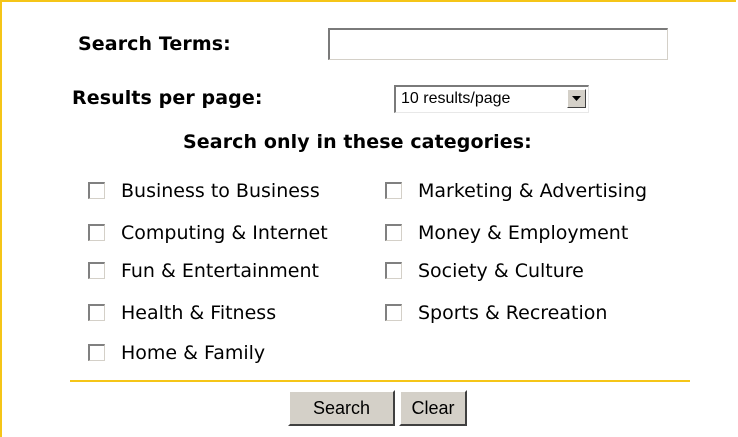 This screenshot has width=738, height=437. I want to click on category-item: Sports & Recreation, so click(496, 313).